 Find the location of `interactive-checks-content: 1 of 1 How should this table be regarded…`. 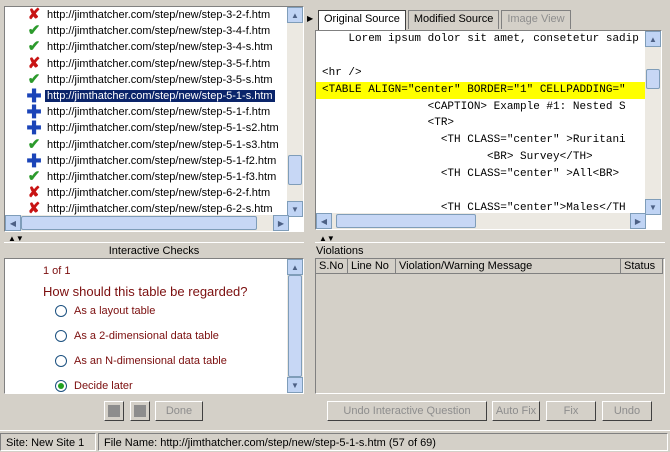

interactive-checks-content: 1 of 1 How should this table be regarded… is located at coordinates (147, 326).